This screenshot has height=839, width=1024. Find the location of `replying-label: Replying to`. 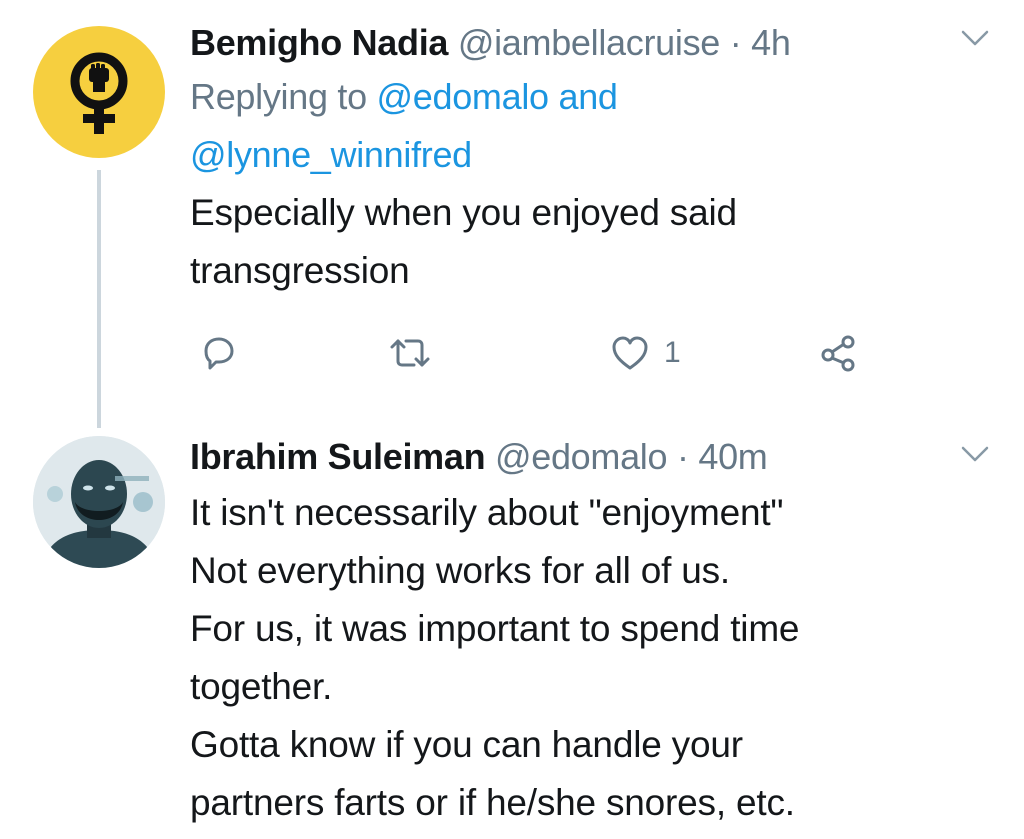

replying-label: Replying to is located at coordinates (278, 96).